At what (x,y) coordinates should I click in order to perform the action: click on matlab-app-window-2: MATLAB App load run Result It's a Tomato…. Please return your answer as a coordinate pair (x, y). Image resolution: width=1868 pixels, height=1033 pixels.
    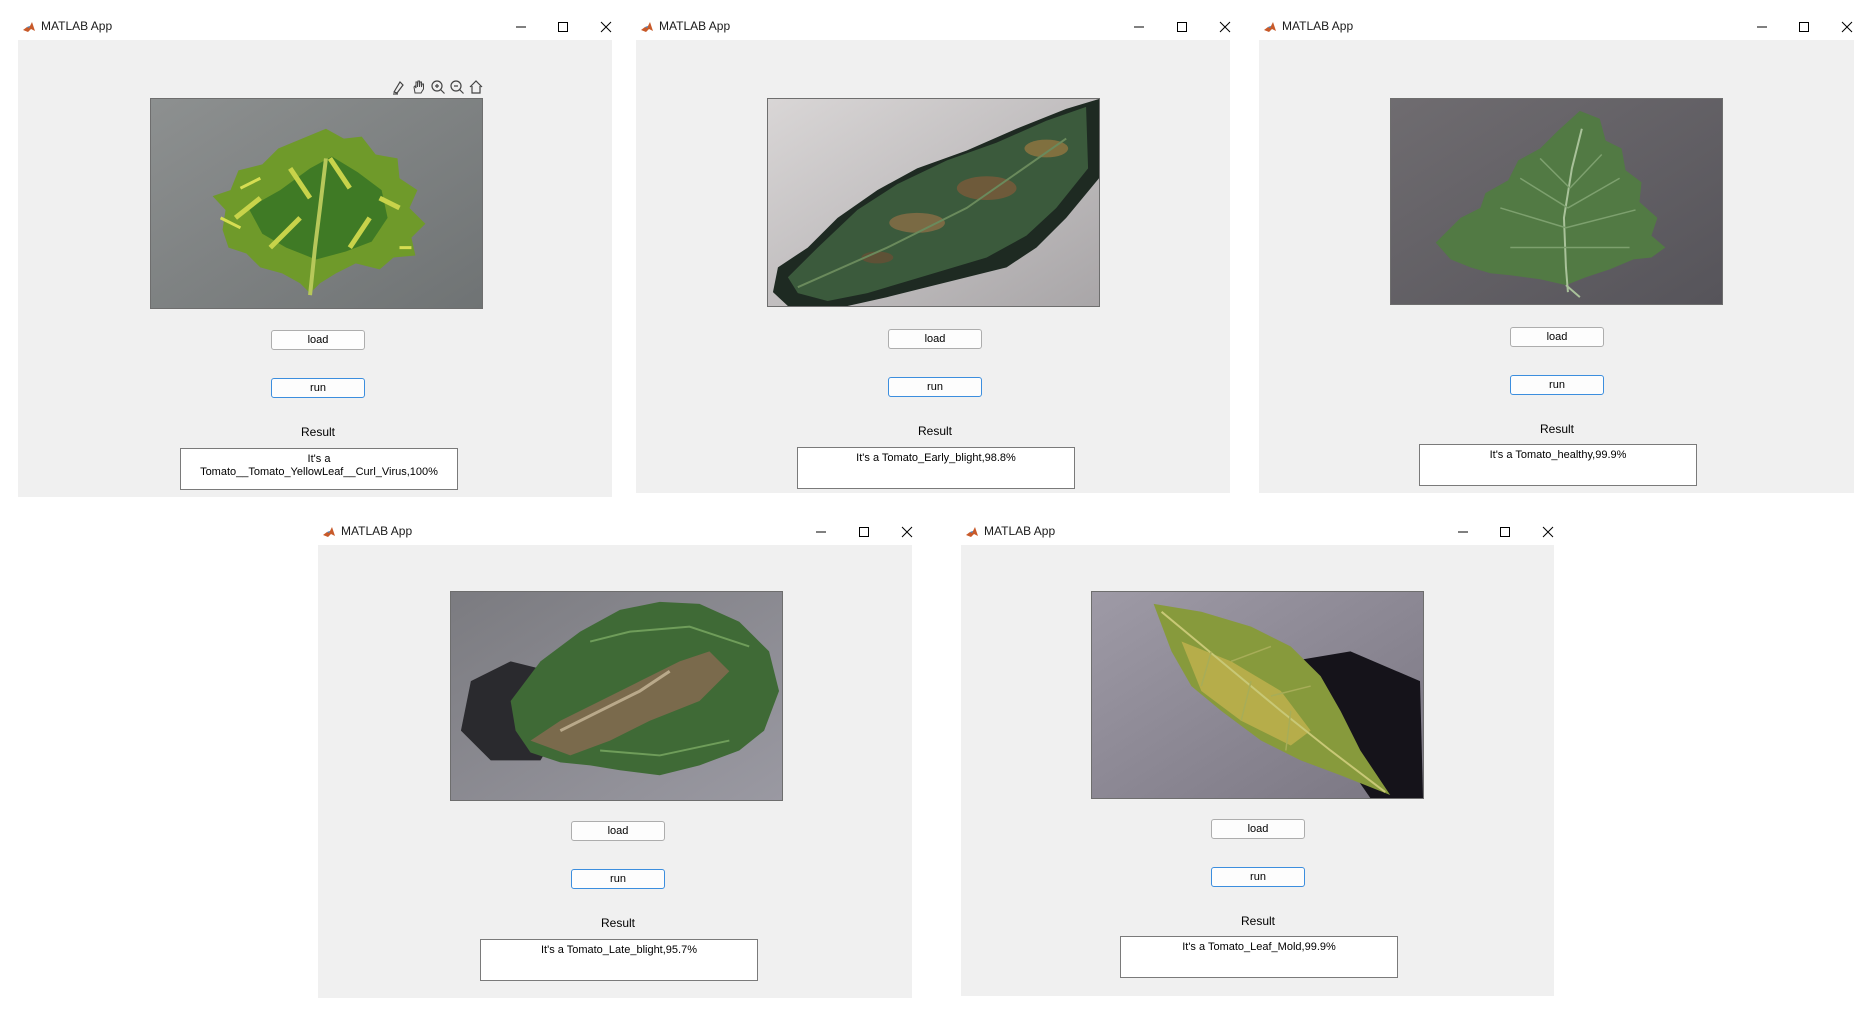
    Looking at the image, I should click on (933, 253).